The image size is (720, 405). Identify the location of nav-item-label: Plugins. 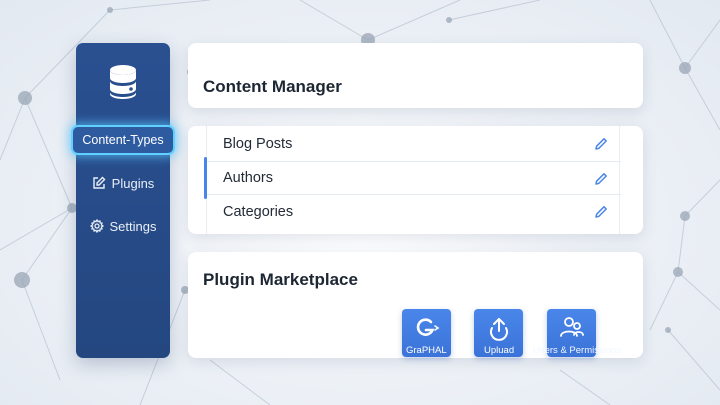
(133, 183).